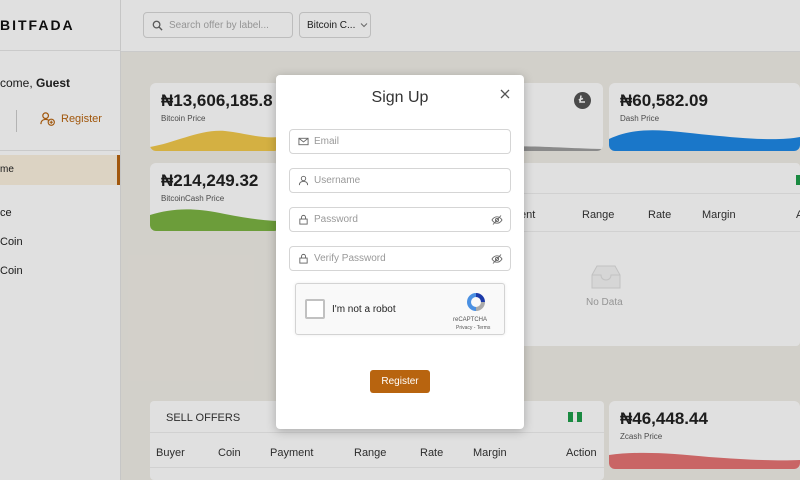  Describe the element at coordinates (473, 328) in the screenshot. I see `recaptcha-links: Privacy - Terms` at that location.